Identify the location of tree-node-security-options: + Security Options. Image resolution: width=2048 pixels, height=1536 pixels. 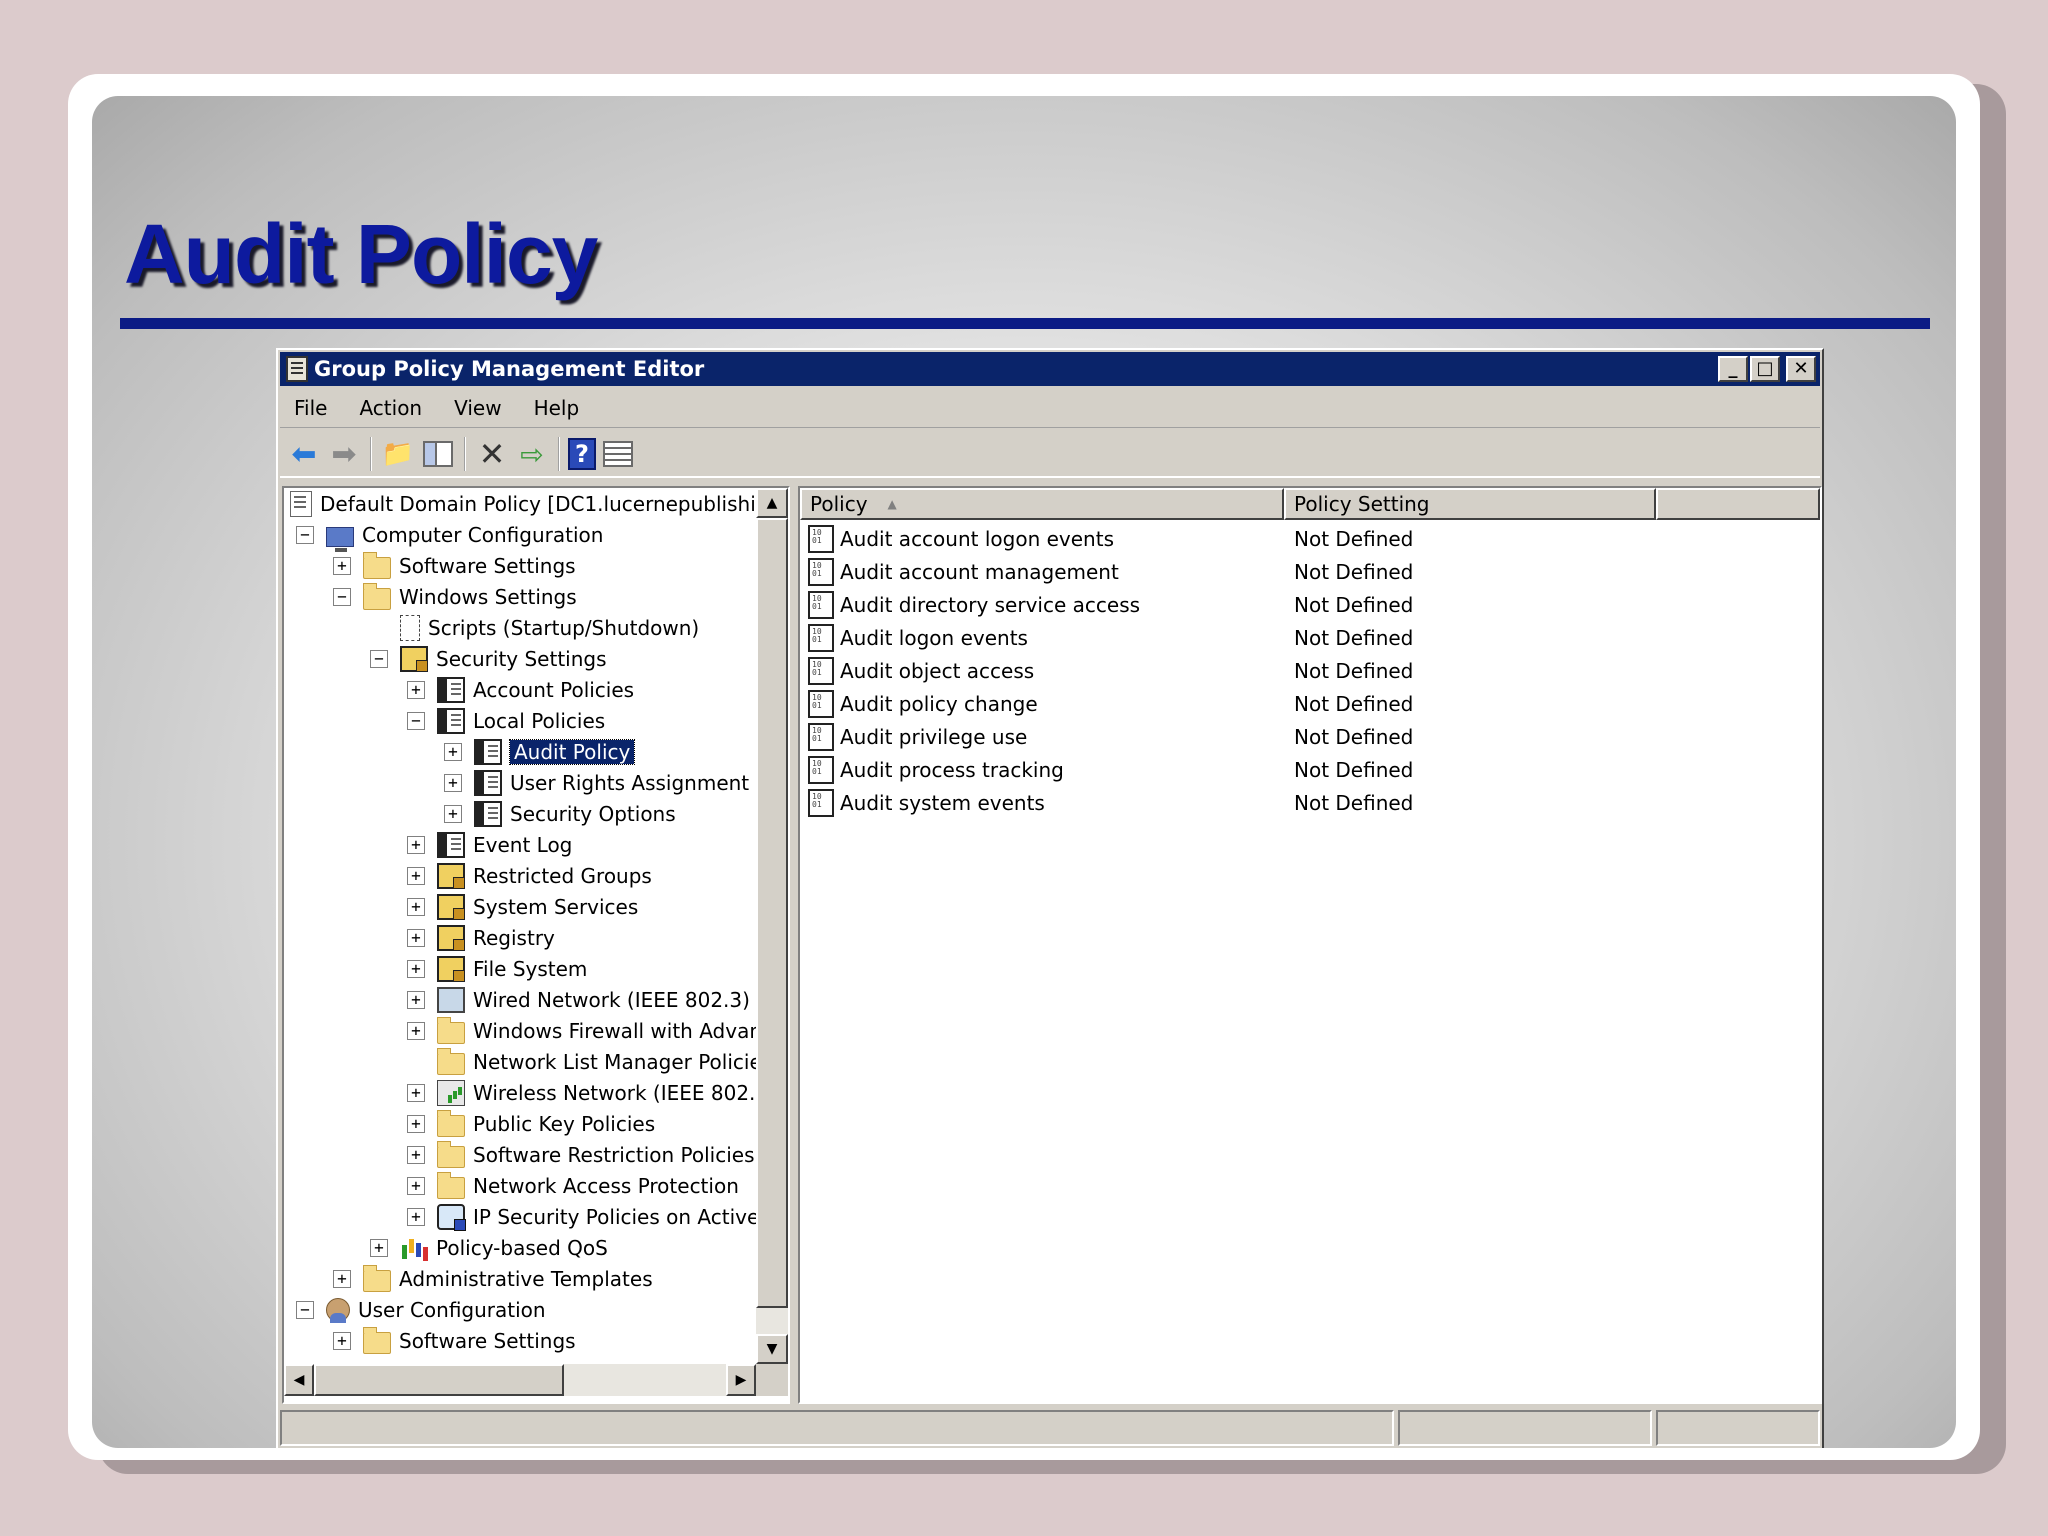
(560, 813).